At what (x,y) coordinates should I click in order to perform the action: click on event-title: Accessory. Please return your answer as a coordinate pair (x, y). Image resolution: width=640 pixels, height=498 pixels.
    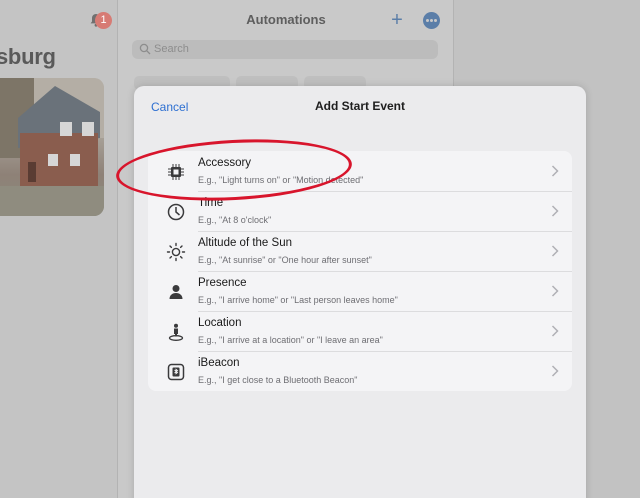
    Looking at the image, I should click on (225, 163).